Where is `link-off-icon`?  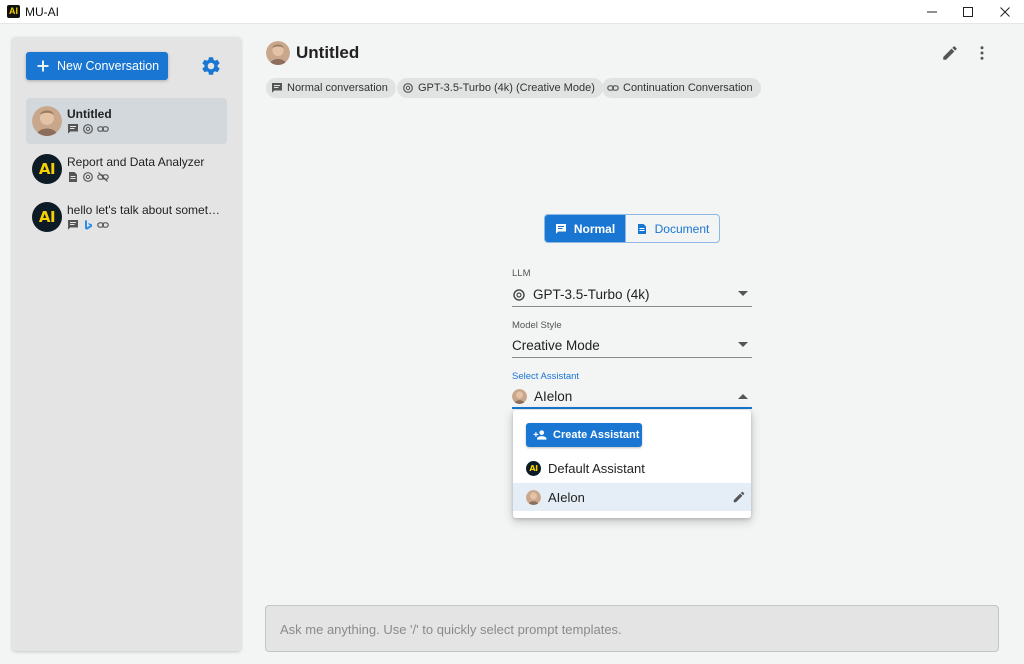 link-off-icon is located at coordinates (103, 177).